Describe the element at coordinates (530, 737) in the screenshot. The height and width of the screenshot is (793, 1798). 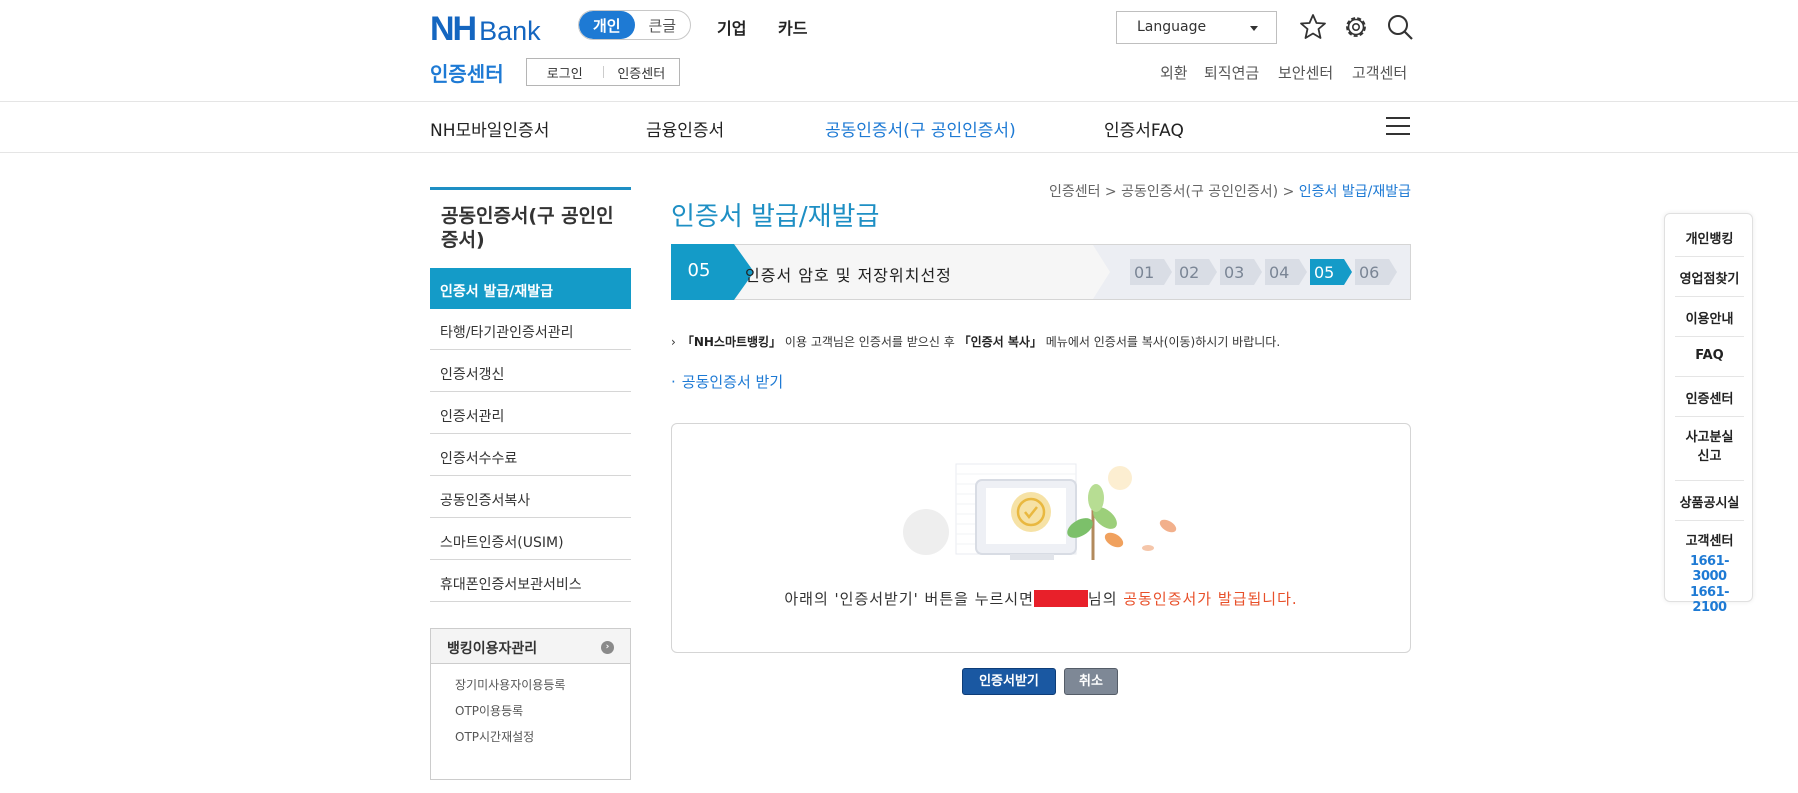
I see `sub-item-otp-reset: OTP시간재설정` at that location.